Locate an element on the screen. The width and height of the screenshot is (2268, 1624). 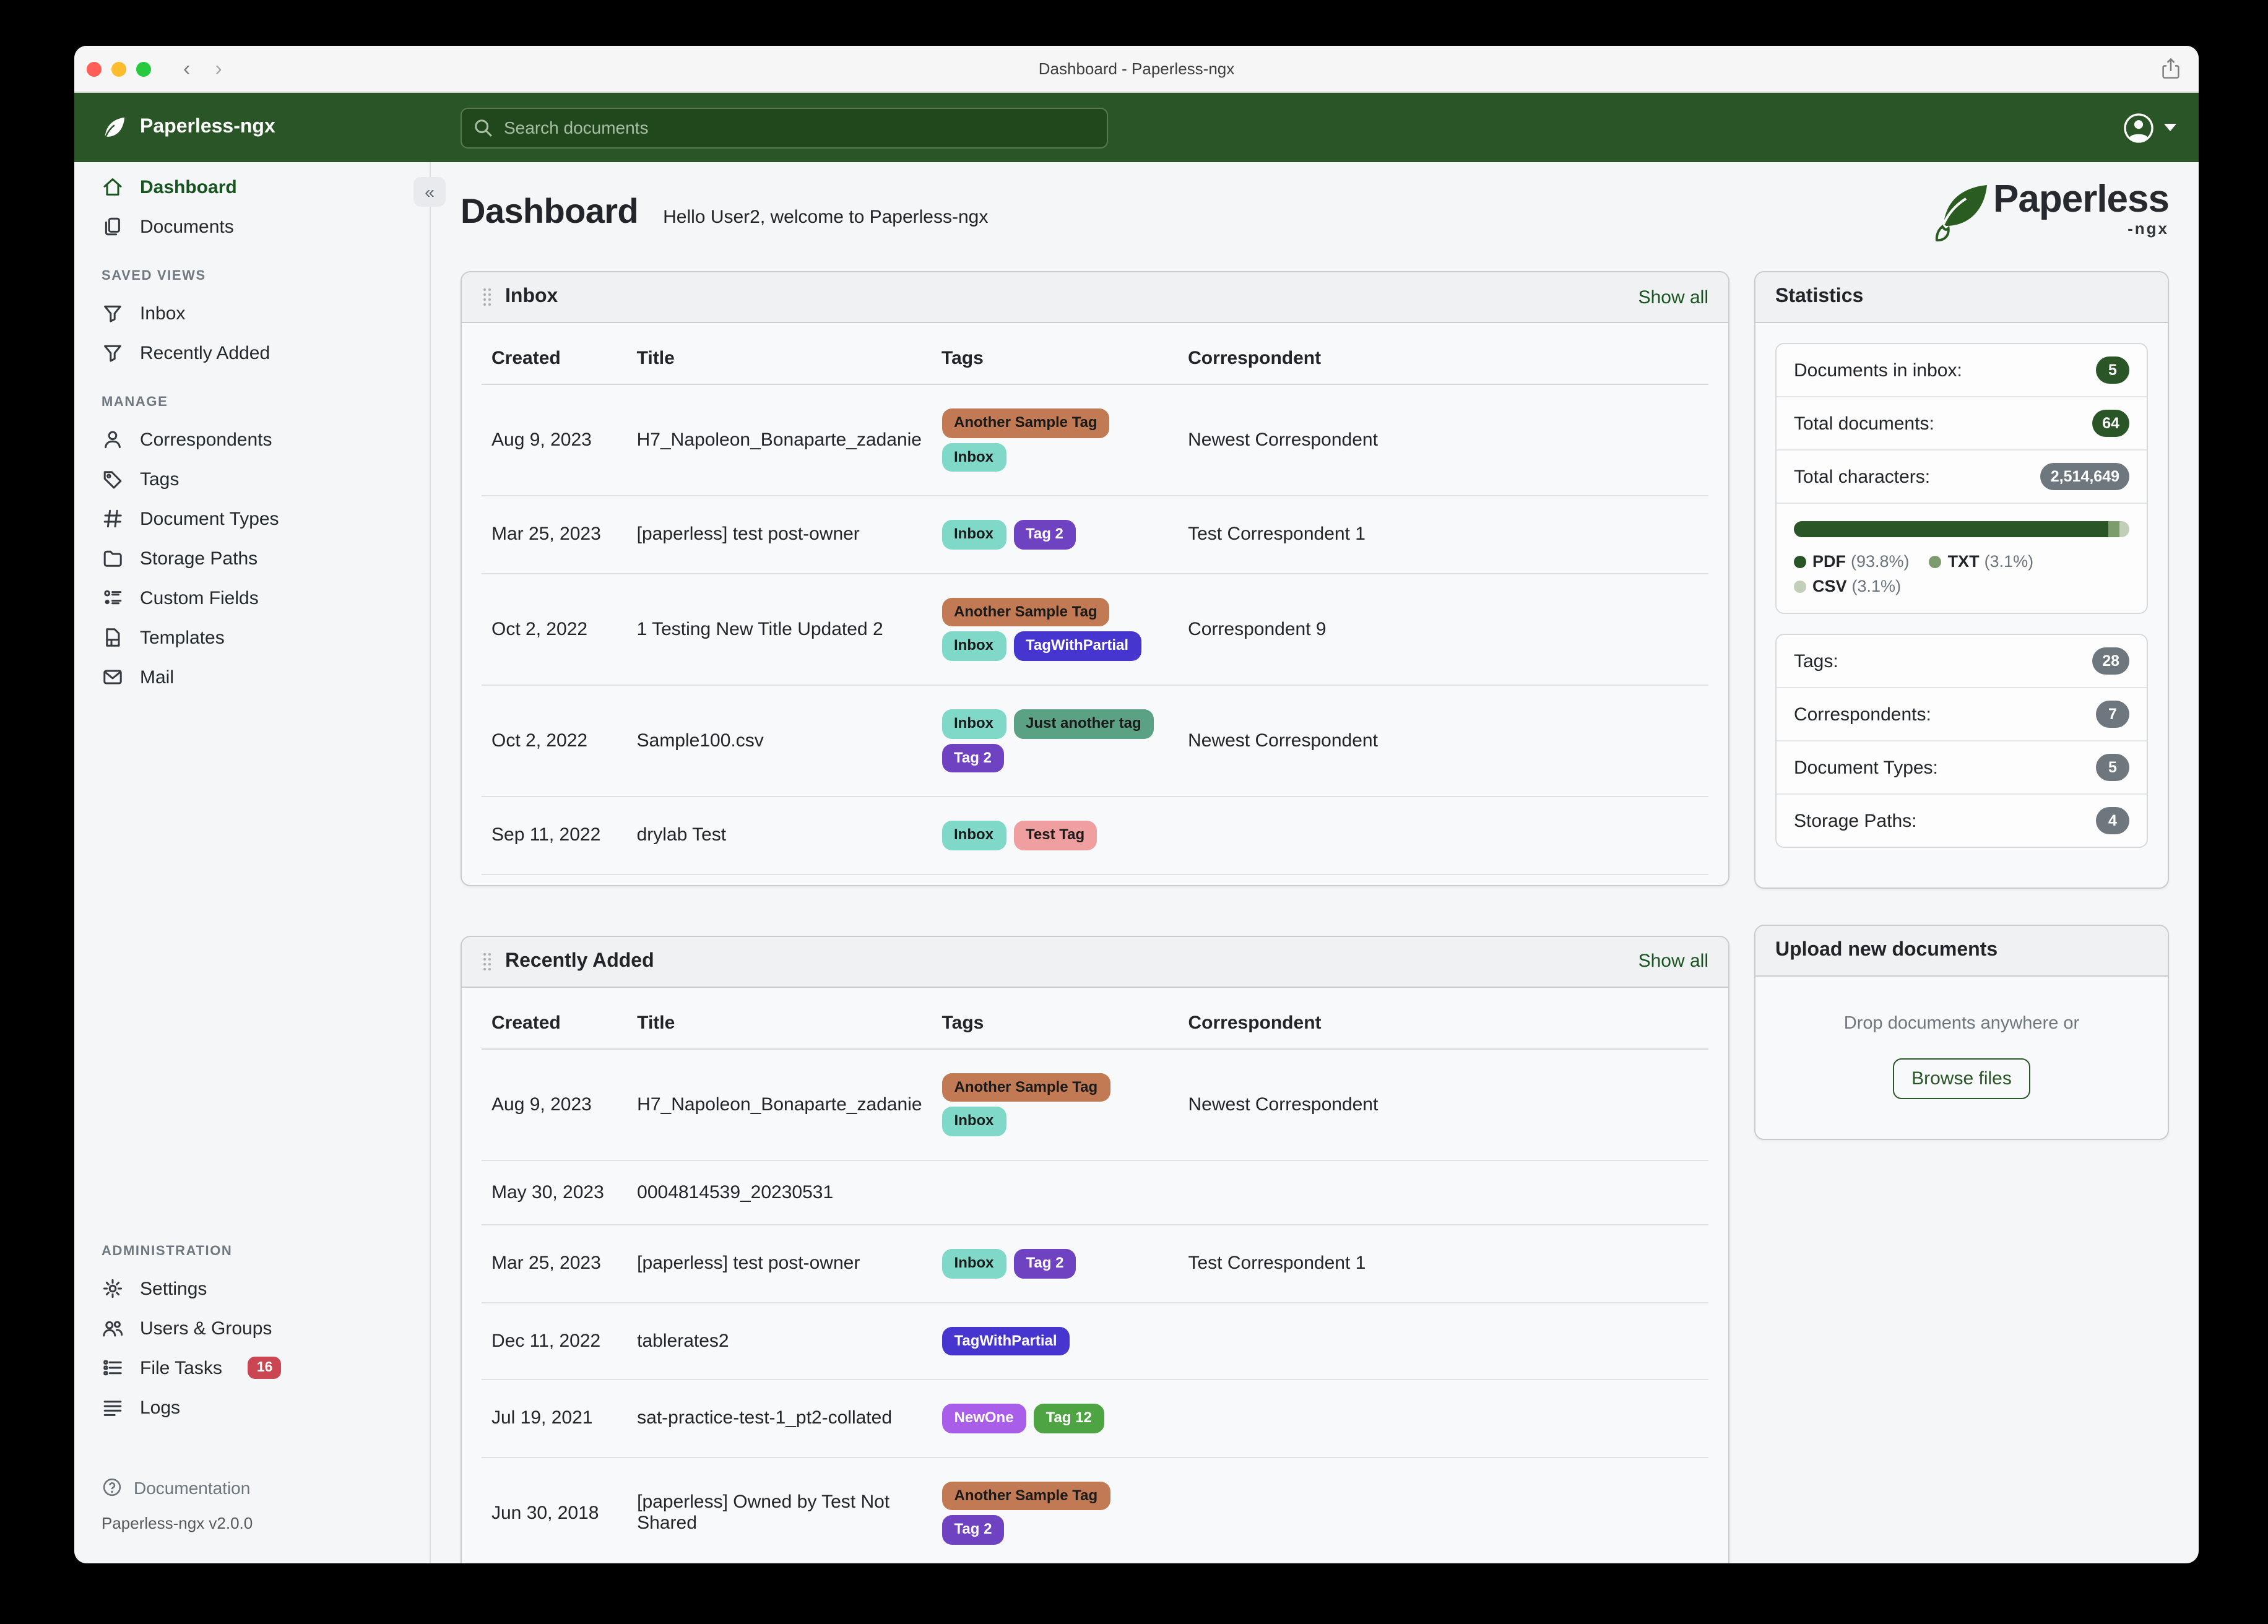
gear-icon is located at coordinates (113, 1289).